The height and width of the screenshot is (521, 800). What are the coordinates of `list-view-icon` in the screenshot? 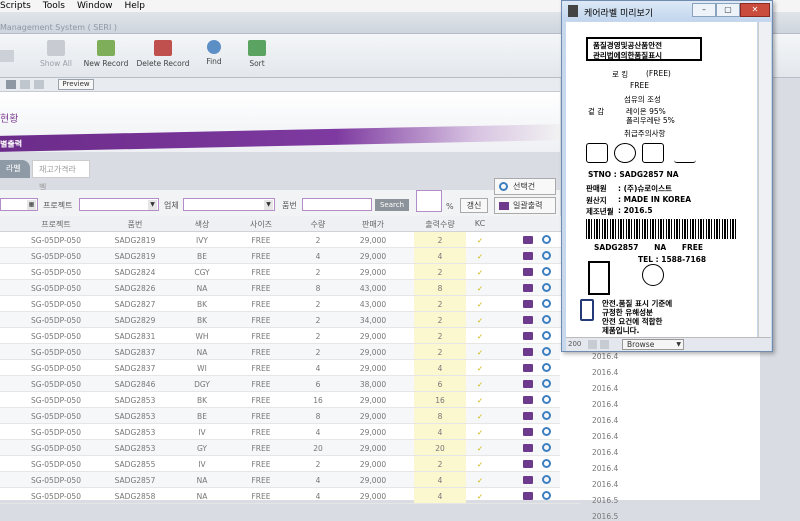 It's located at (11, 84).